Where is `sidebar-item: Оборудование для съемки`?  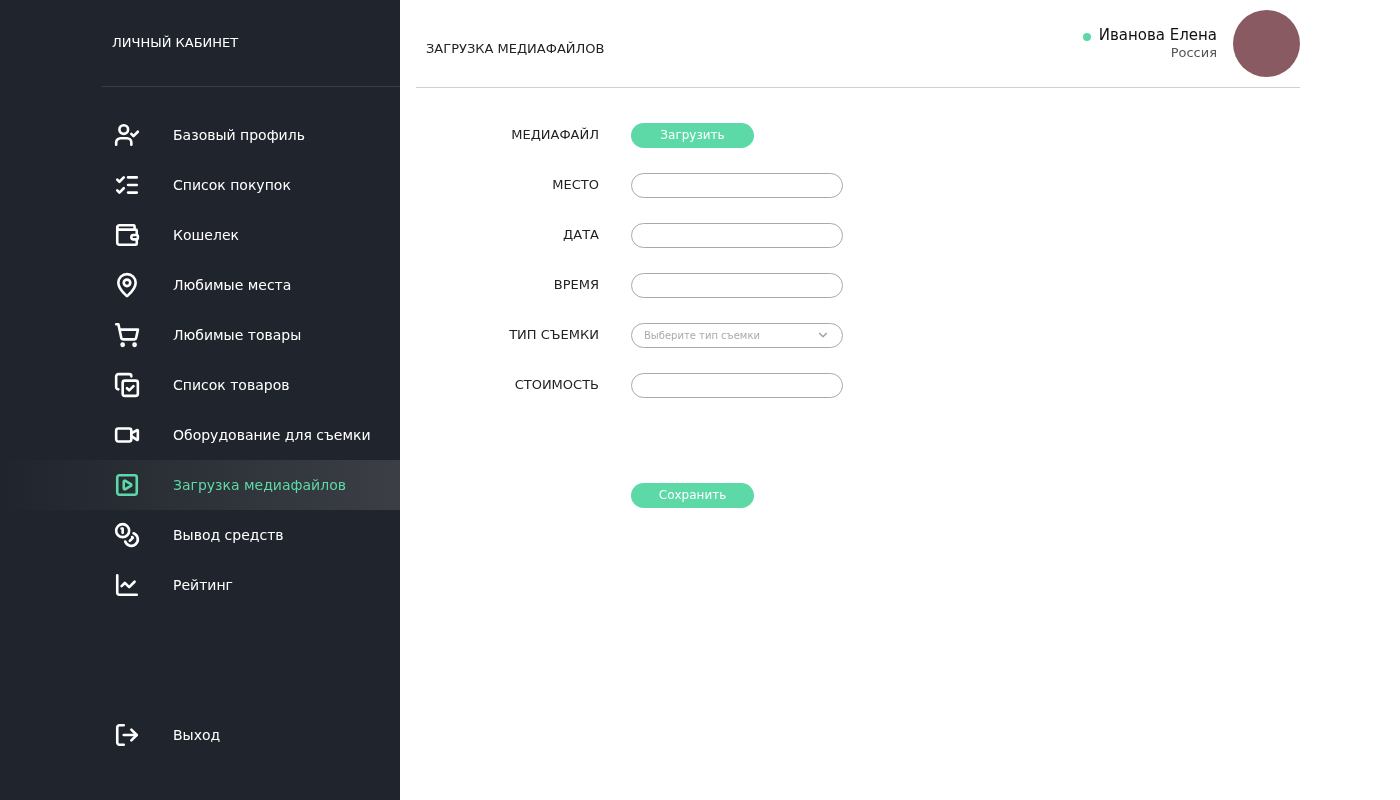 sidebar-item: Оборудование для съемки is located at coordinates (200, 435).